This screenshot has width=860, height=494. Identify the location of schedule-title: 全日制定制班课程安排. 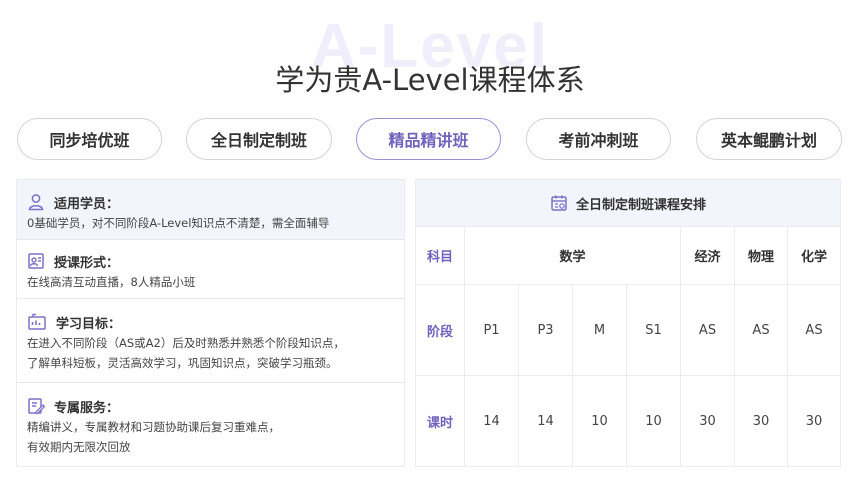
(640, 205).